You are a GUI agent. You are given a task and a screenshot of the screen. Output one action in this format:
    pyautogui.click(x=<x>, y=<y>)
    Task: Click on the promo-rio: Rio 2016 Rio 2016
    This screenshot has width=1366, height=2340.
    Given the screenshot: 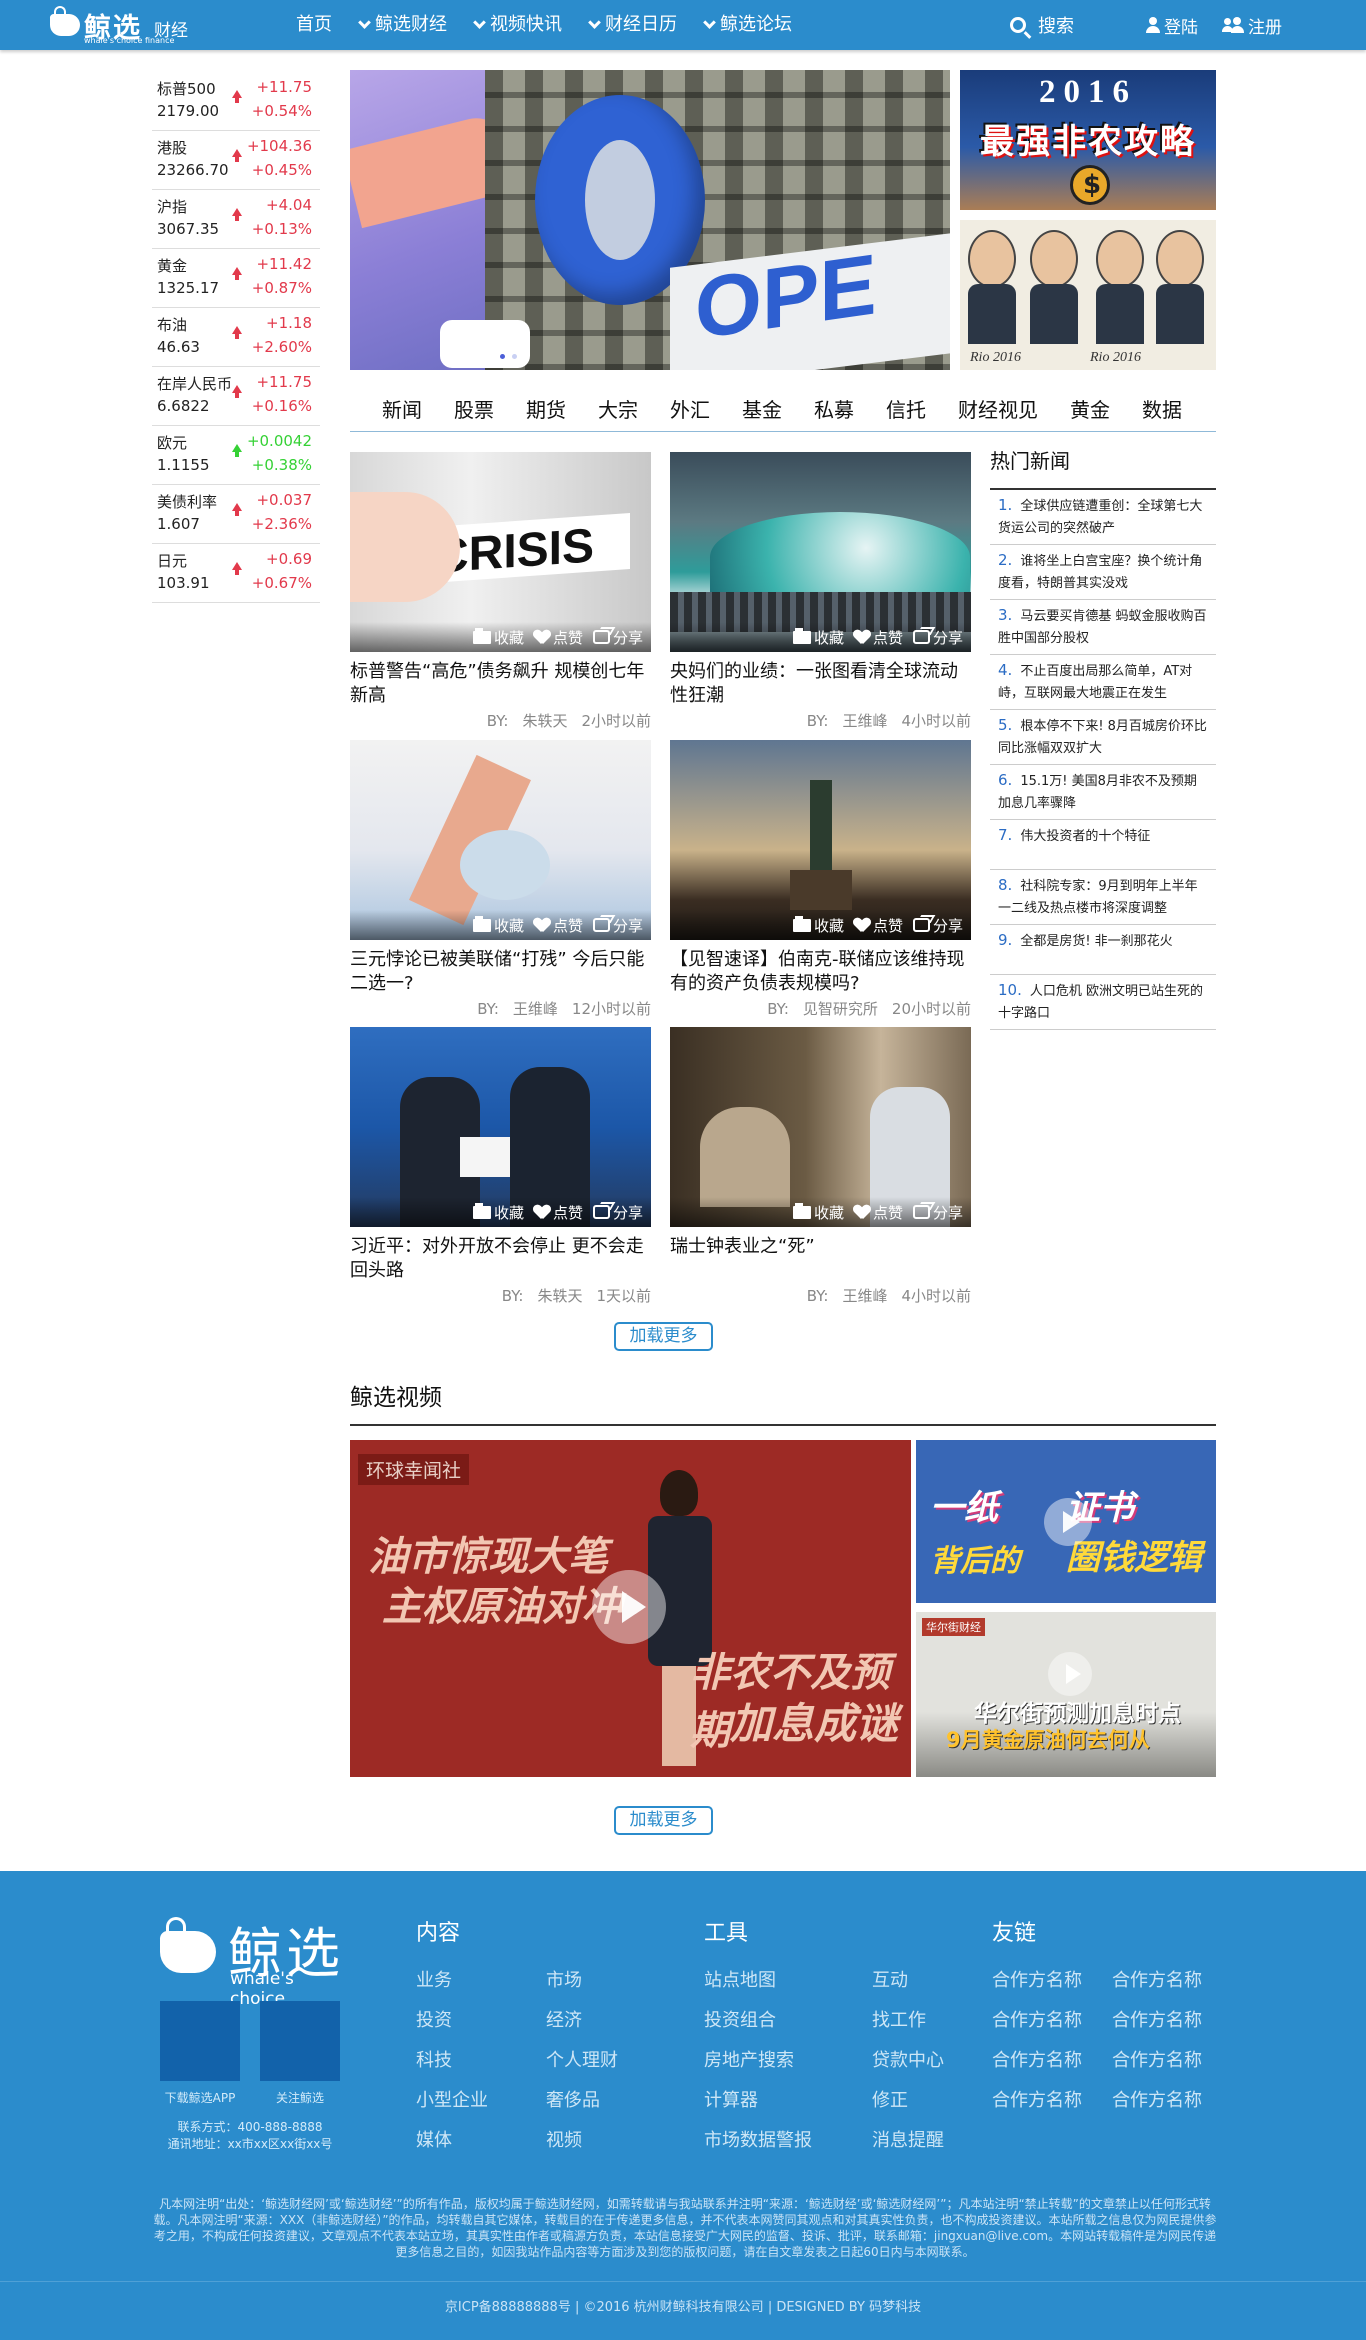 What is the action you would take?
    pyautogui.click(x=1088, y=295)
    